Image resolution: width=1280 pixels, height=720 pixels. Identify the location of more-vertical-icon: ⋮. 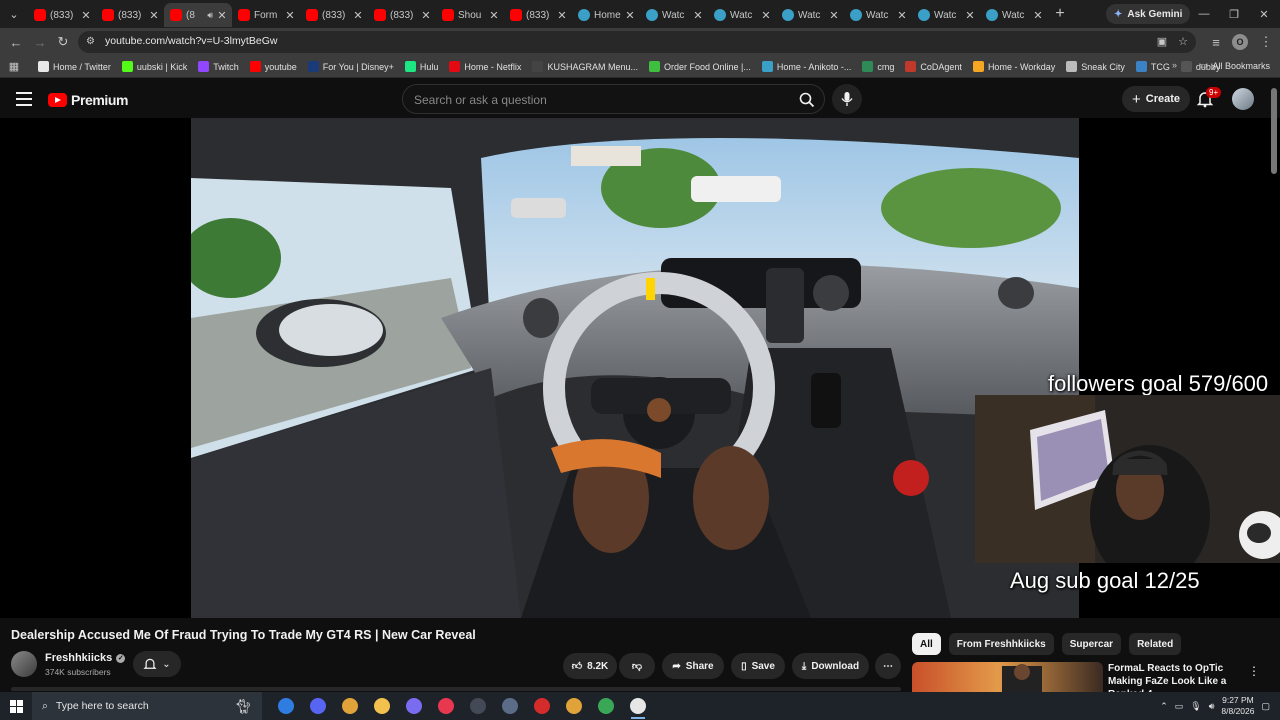
(1254, 671).